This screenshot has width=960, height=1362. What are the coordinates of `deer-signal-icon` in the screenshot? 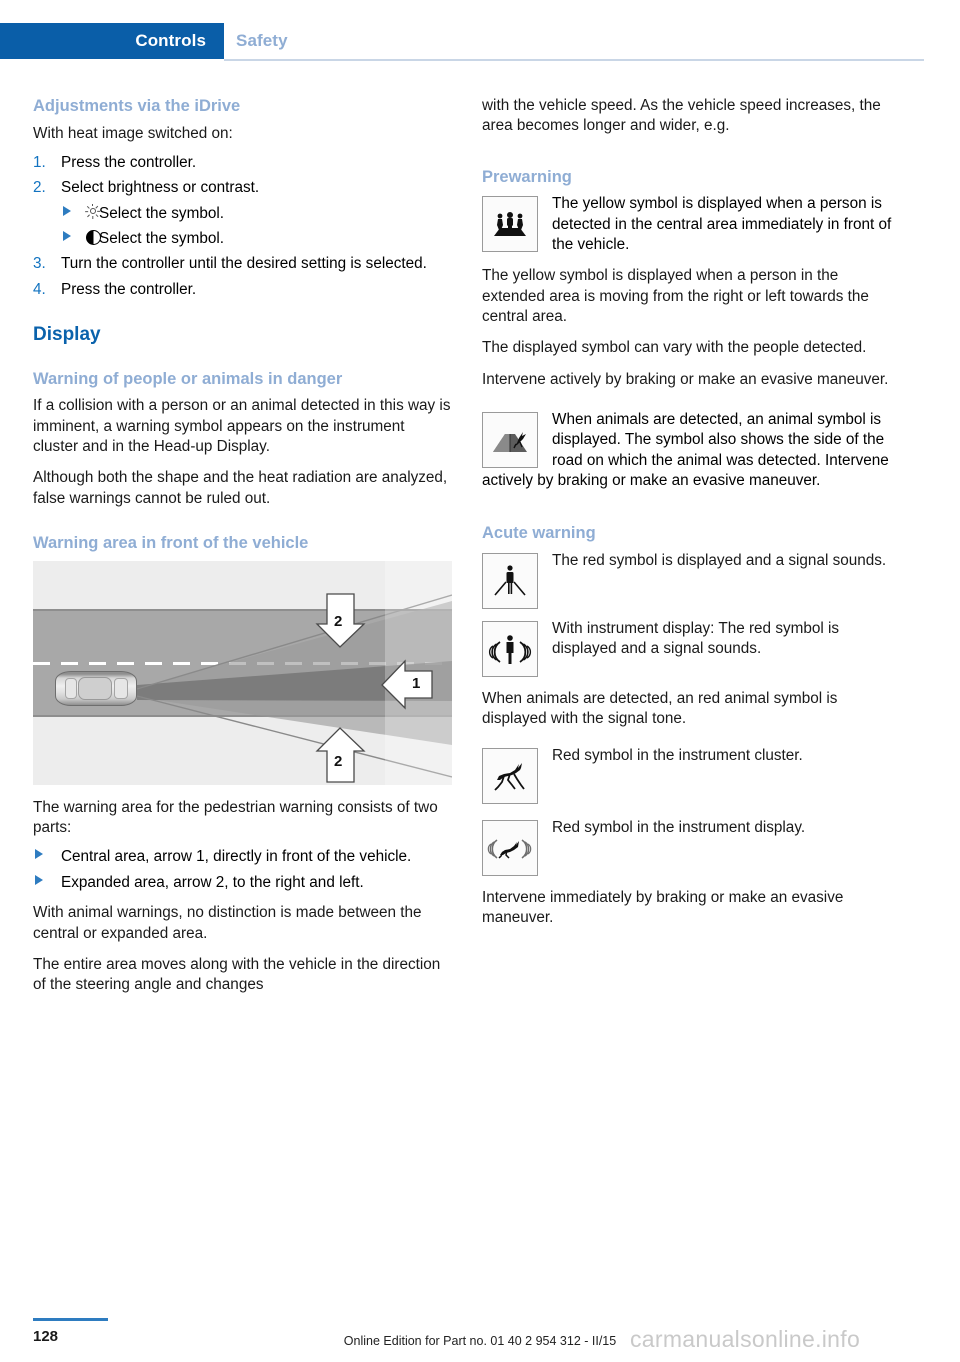 It's located at (510, 847).